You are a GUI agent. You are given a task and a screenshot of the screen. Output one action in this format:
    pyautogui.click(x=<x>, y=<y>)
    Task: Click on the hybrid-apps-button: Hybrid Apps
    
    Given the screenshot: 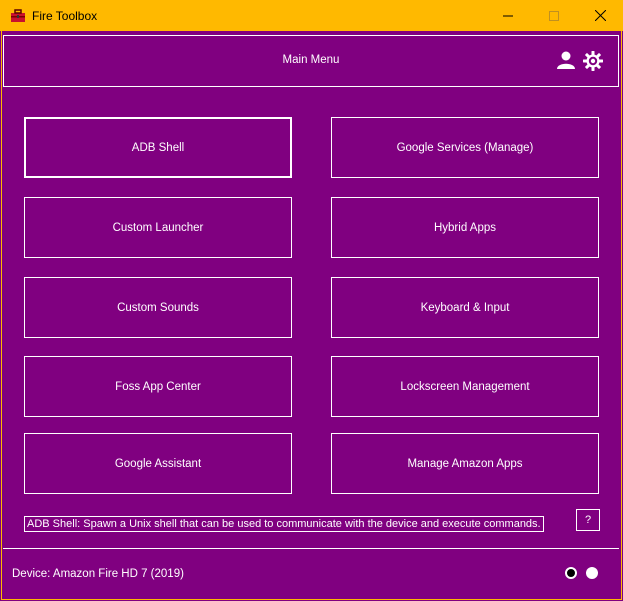 What is the action you would take?
    pyautogui.click(x=465, y=227)
    